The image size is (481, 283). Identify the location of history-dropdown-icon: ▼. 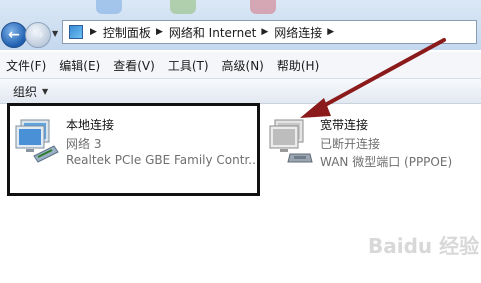
(55, 33).